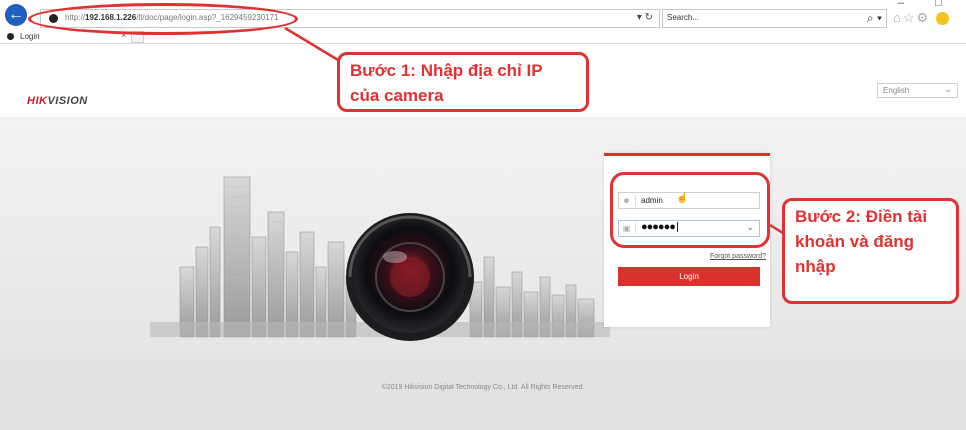 This screenshot has width=966, height=430. Describe the element at coordinates (690, 210) in the screenshot. I see `credentials-highlight-oval` at that location.